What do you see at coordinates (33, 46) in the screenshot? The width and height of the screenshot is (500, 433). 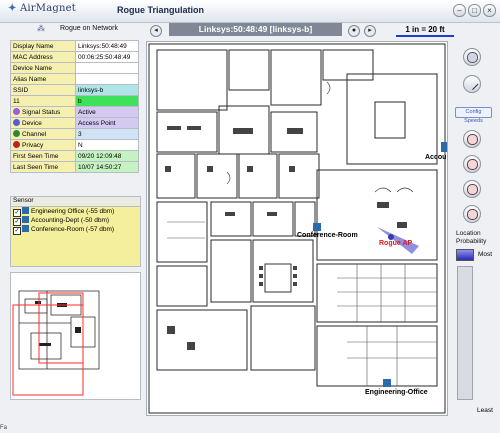 I see `property-key-label: Display Name` at bounding box center [33, 46].